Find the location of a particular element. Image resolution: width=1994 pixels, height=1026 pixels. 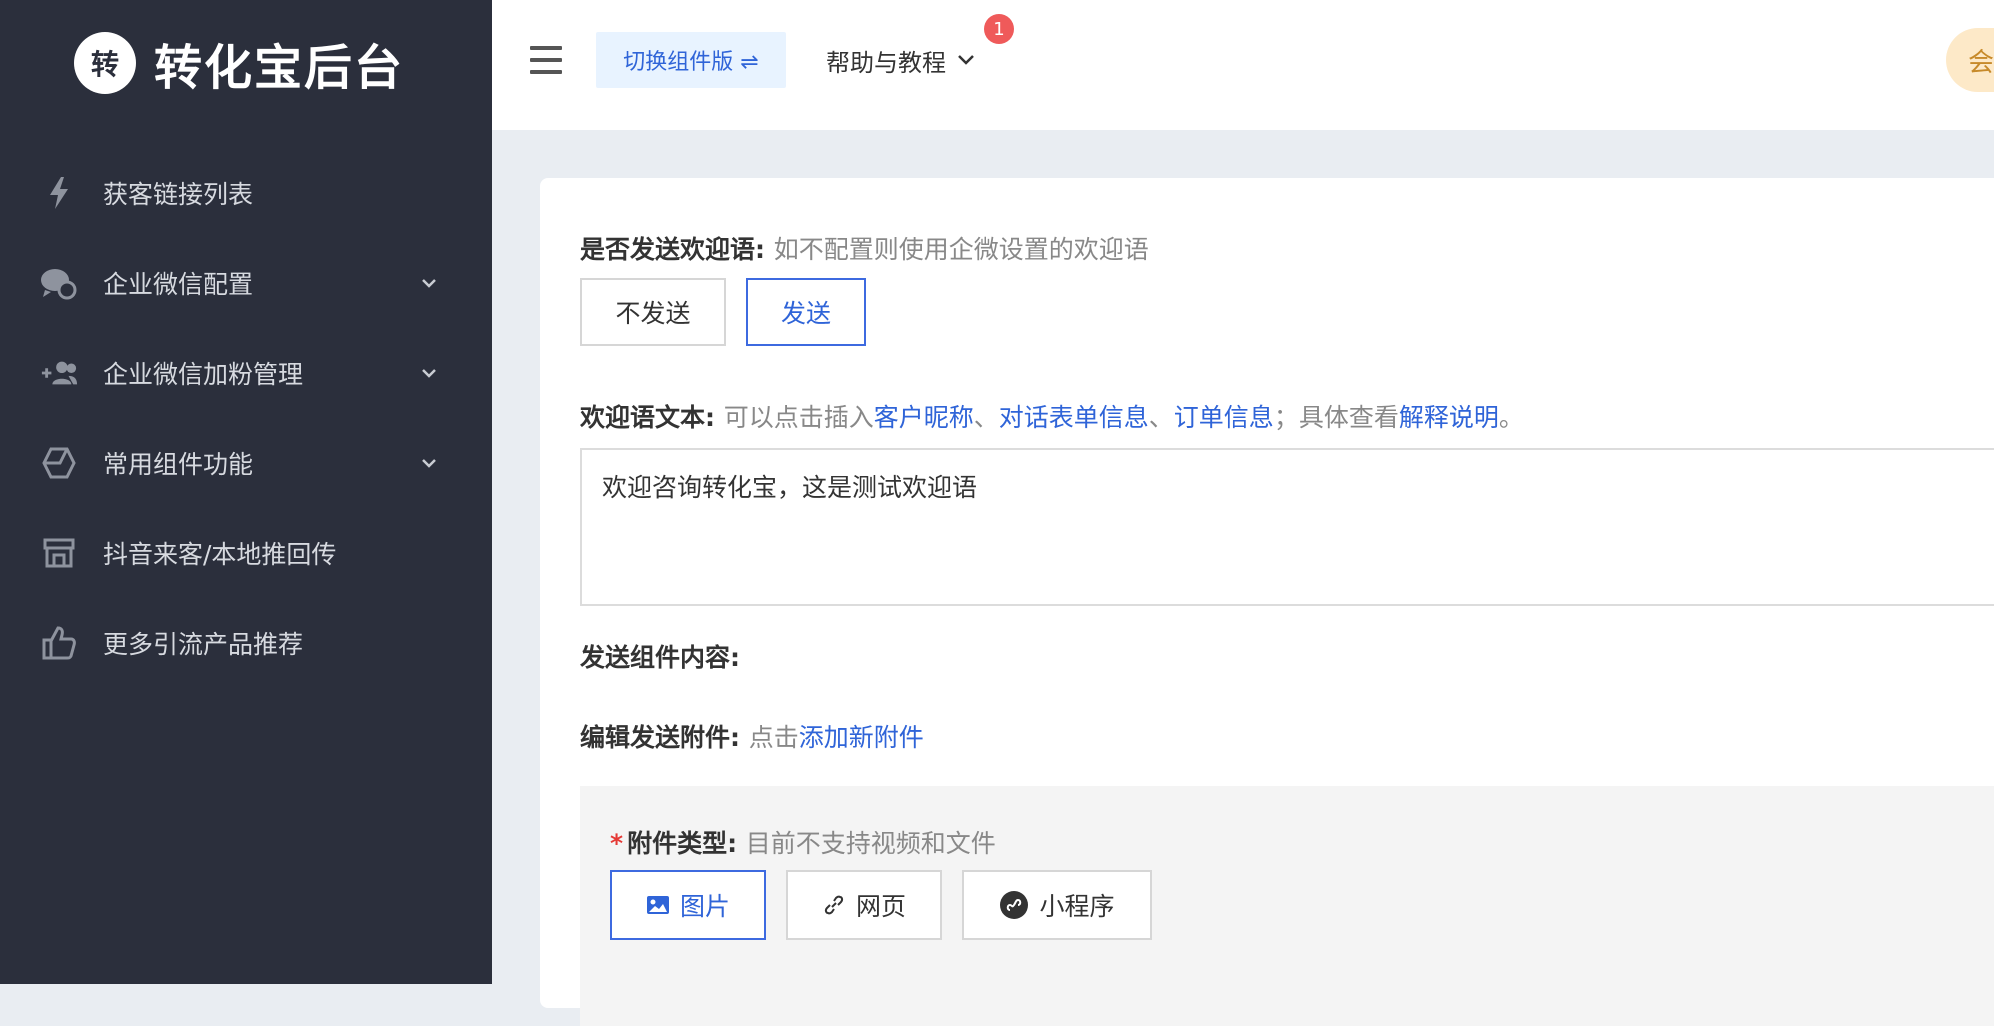

sidebar-item-label: 更多引流产品推荐 is located at coordinates (203, 644).